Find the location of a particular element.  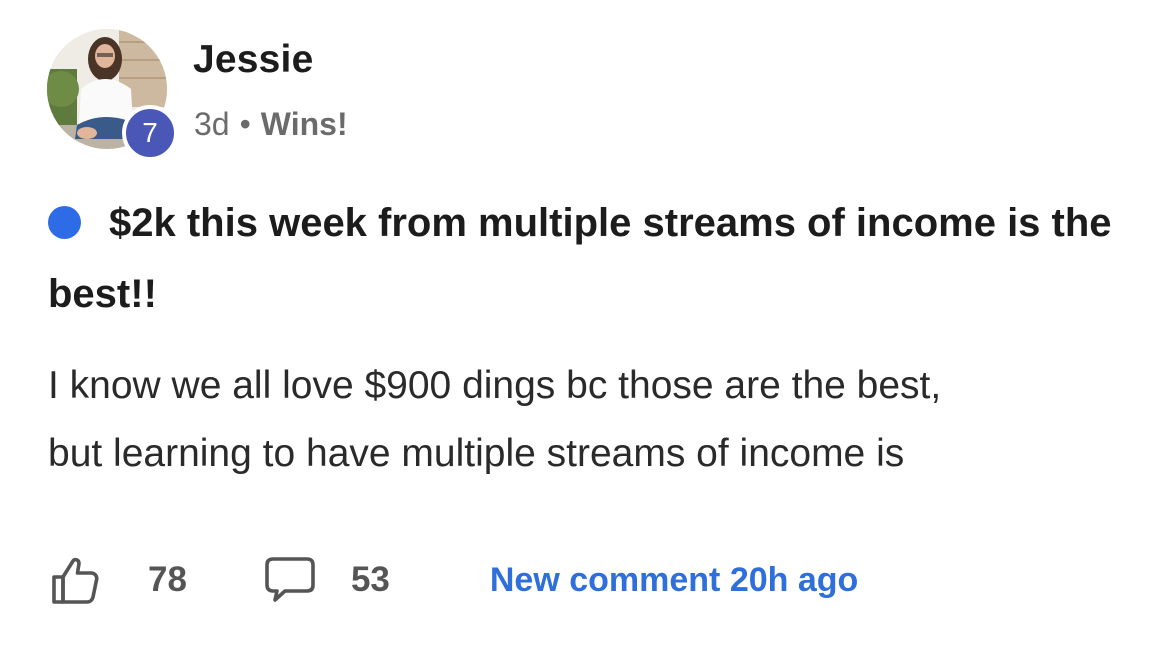

like-count: 78 is located at coordinates (167, 580).